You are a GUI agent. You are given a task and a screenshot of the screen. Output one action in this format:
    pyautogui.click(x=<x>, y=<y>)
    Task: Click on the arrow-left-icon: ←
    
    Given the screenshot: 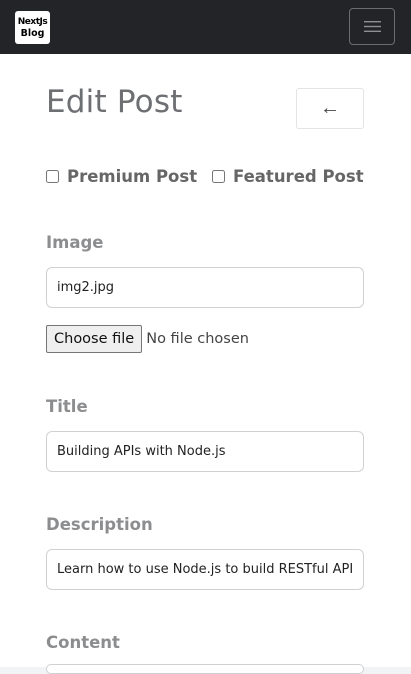 What is the action you would take?
    pyautogui.click(x=330, y=108)
    